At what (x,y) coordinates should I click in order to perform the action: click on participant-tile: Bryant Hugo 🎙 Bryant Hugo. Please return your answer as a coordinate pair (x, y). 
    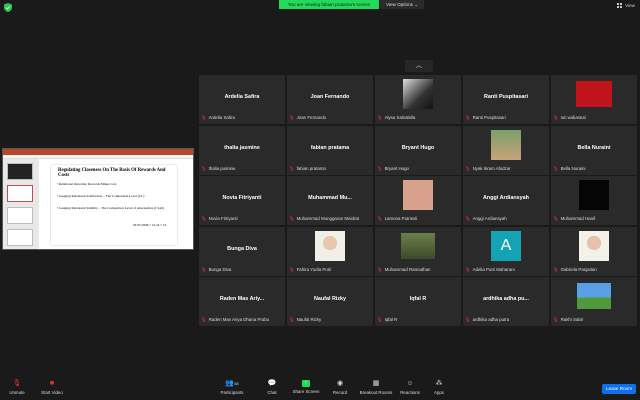
    Looking at the image, I should click on (418, 150).